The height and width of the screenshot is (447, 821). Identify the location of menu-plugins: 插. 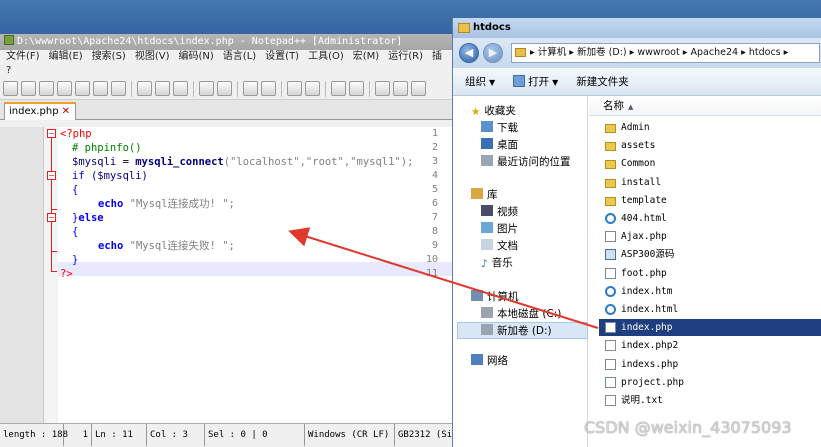
(437, 57).